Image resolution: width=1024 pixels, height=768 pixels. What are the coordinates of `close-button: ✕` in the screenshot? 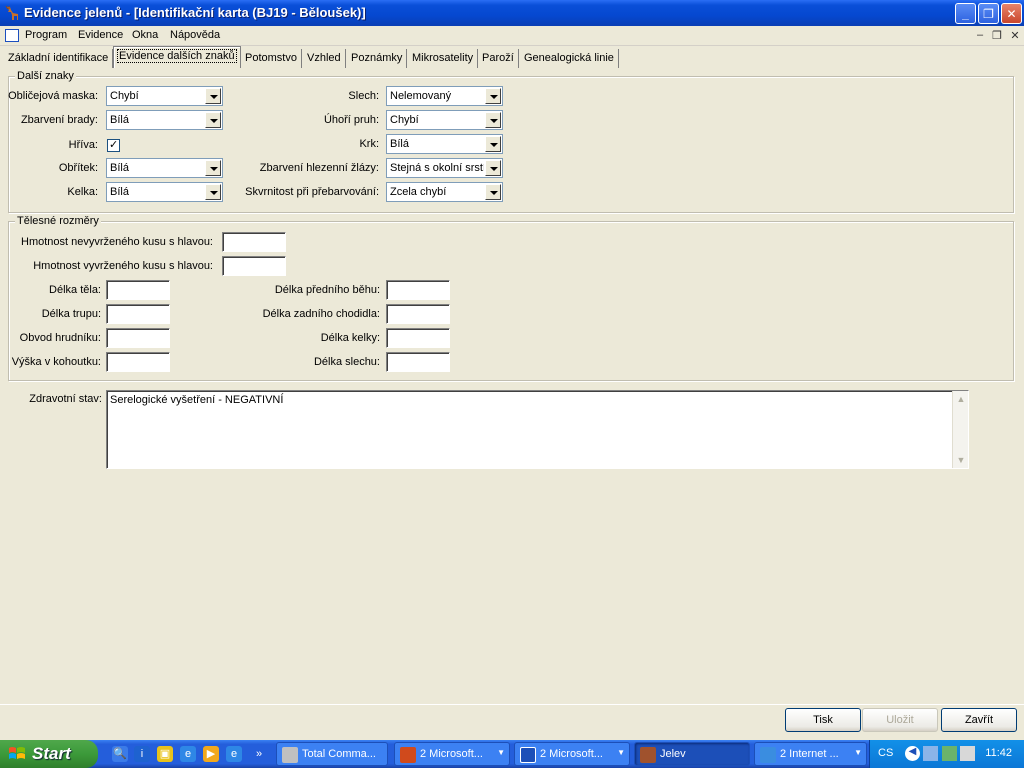 It's located at (1011, 13).